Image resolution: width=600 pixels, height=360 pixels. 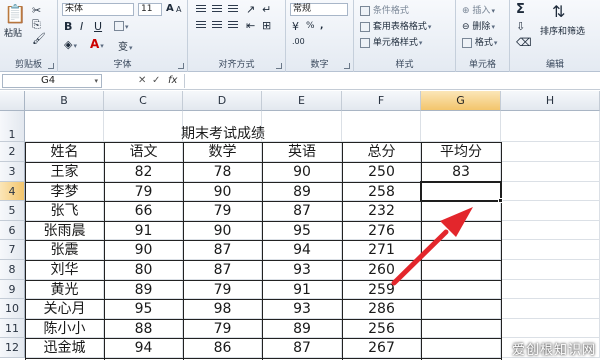 What do you see at coordinates (223, 134) in the screenshot?
I see `sheet-title: 期末考试成绩` at bounding box center [223, 134].